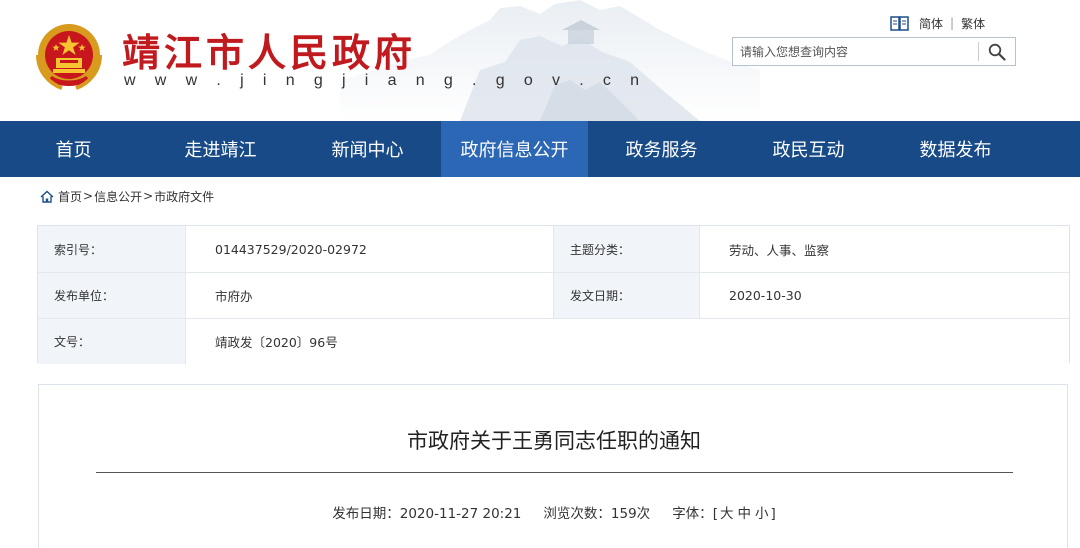 Image resolution: width=1080 pixels, height=548 pixels. Describe the element at coordinates (715, 514) in the screenshot. I see `font-size-bracket-open: [` at that location.